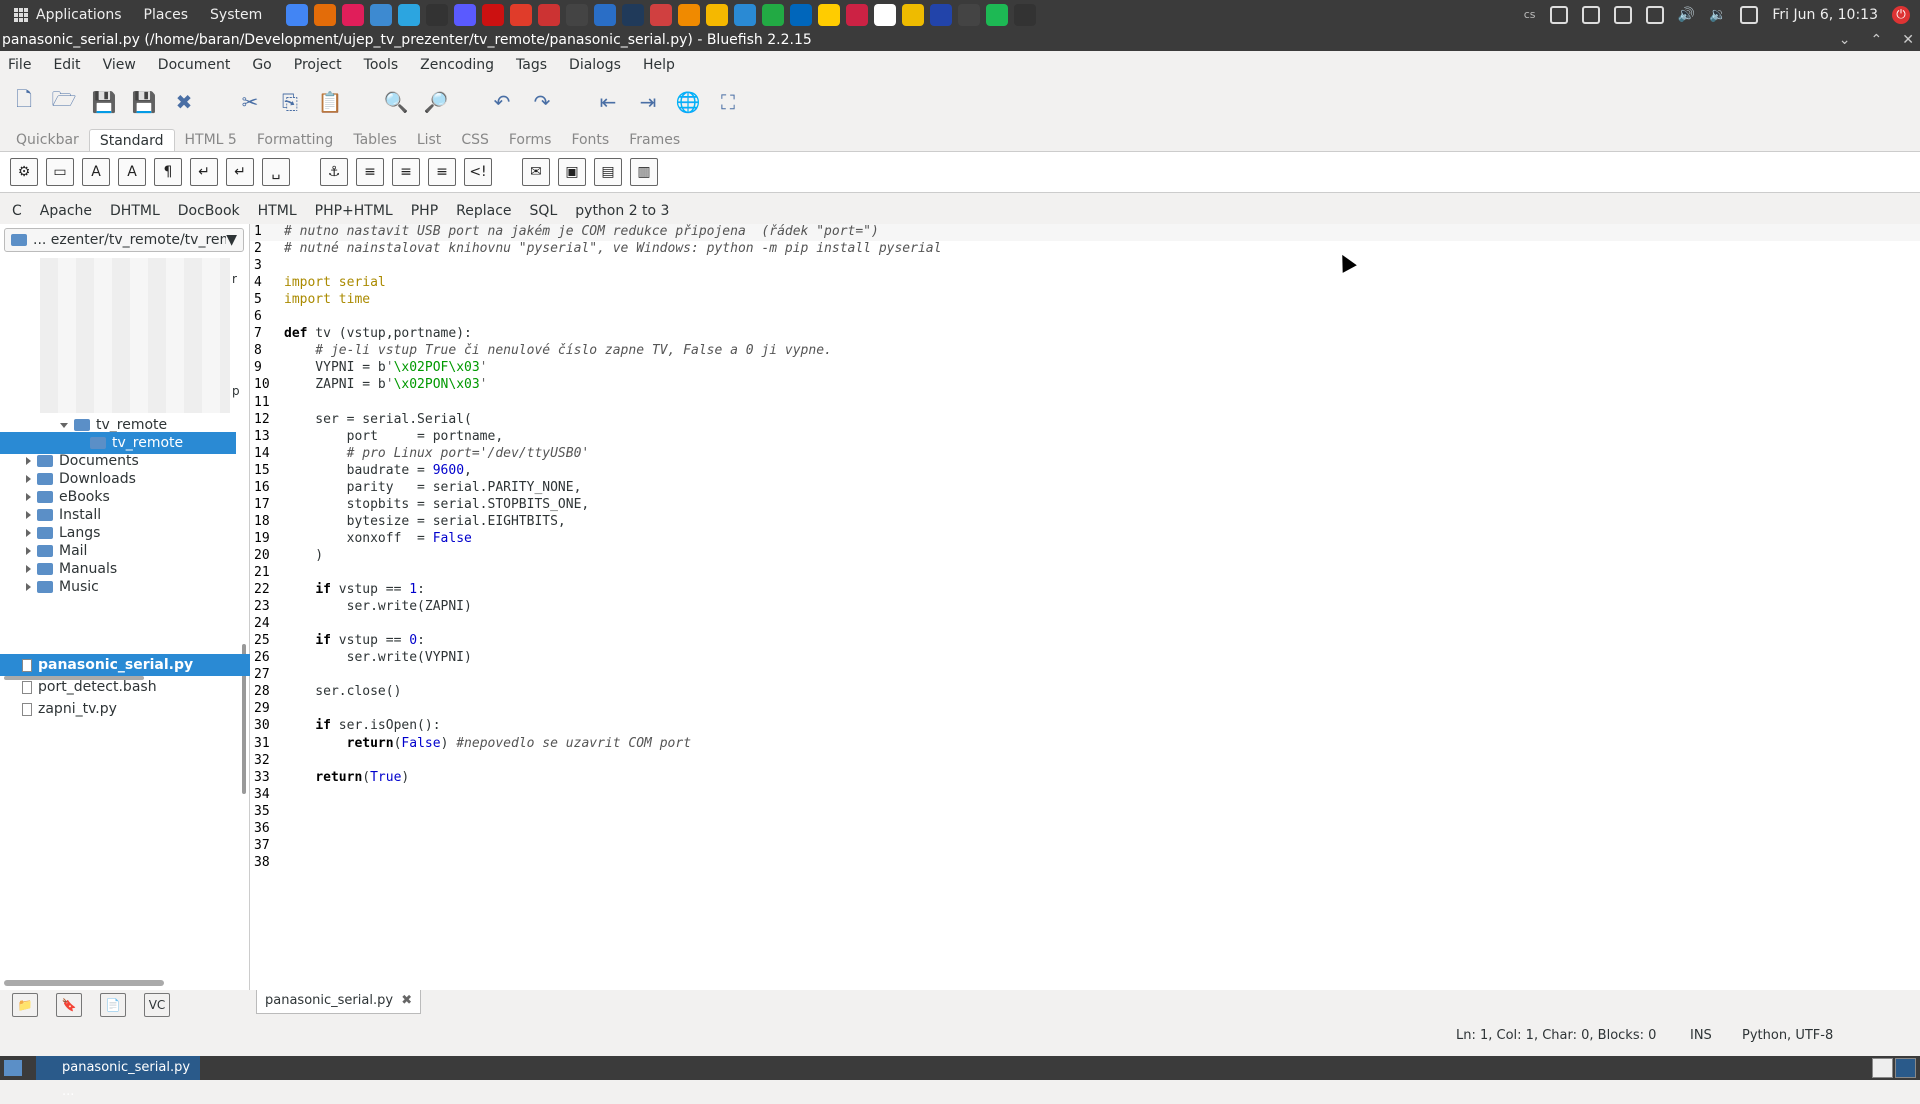  I want to click on custom-menu-item: PHP+HTML, so click(354, 211).